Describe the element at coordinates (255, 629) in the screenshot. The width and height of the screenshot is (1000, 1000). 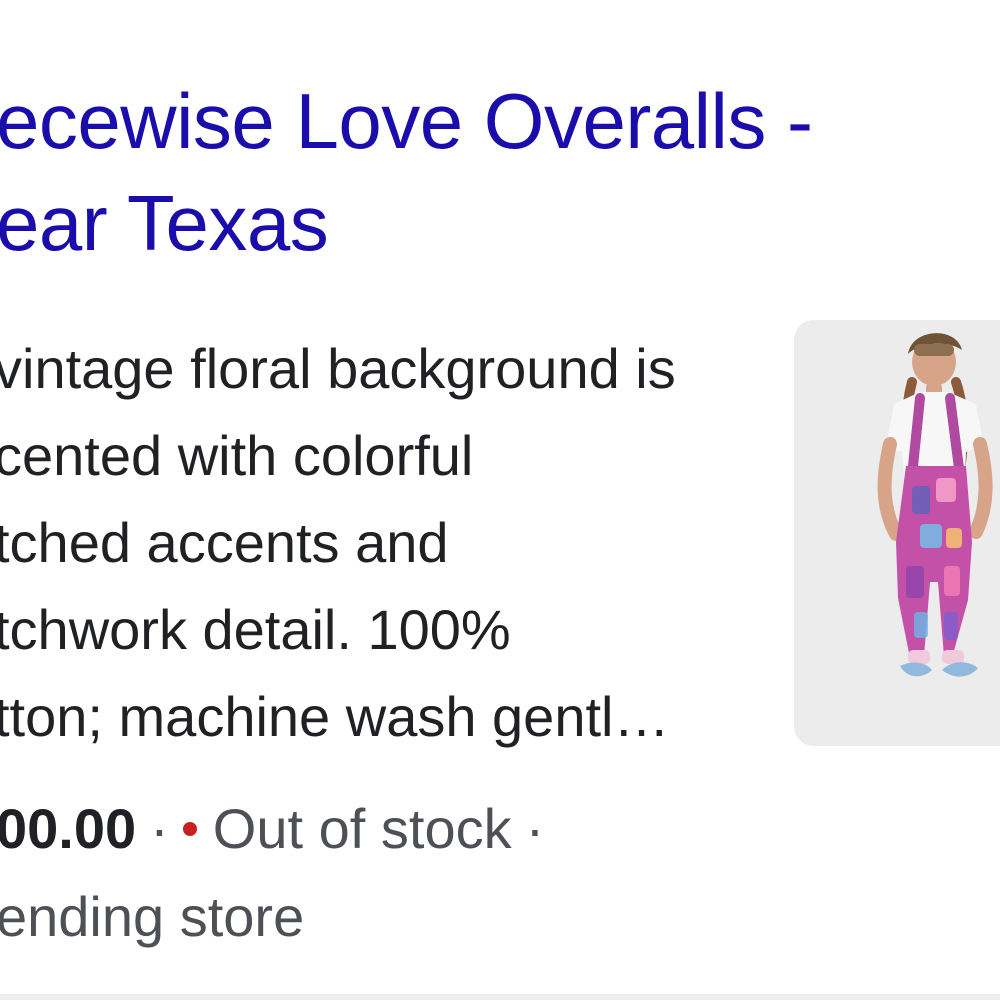
I see `snippet-line-4: tchwork detail. 100%` at that location.